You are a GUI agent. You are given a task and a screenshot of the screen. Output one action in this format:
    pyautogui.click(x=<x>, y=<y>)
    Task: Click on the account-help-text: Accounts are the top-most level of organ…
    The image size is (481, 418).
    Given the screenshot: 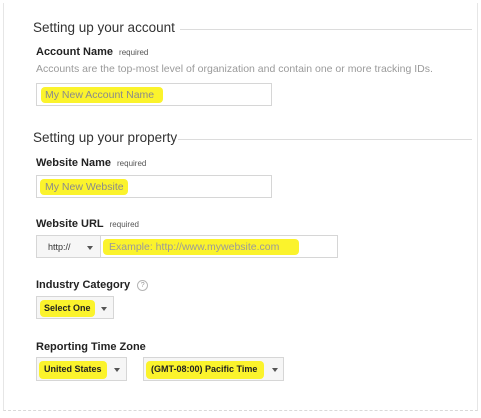 What is the action you would take?
    pyautogui.click(x=234, y=69)
    